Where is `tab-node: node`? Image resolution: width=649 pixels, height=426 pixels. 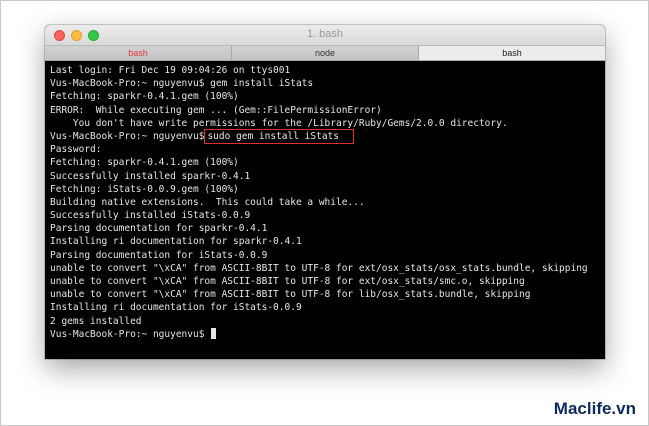
tab-node: node is located at coordinates (325, 53).